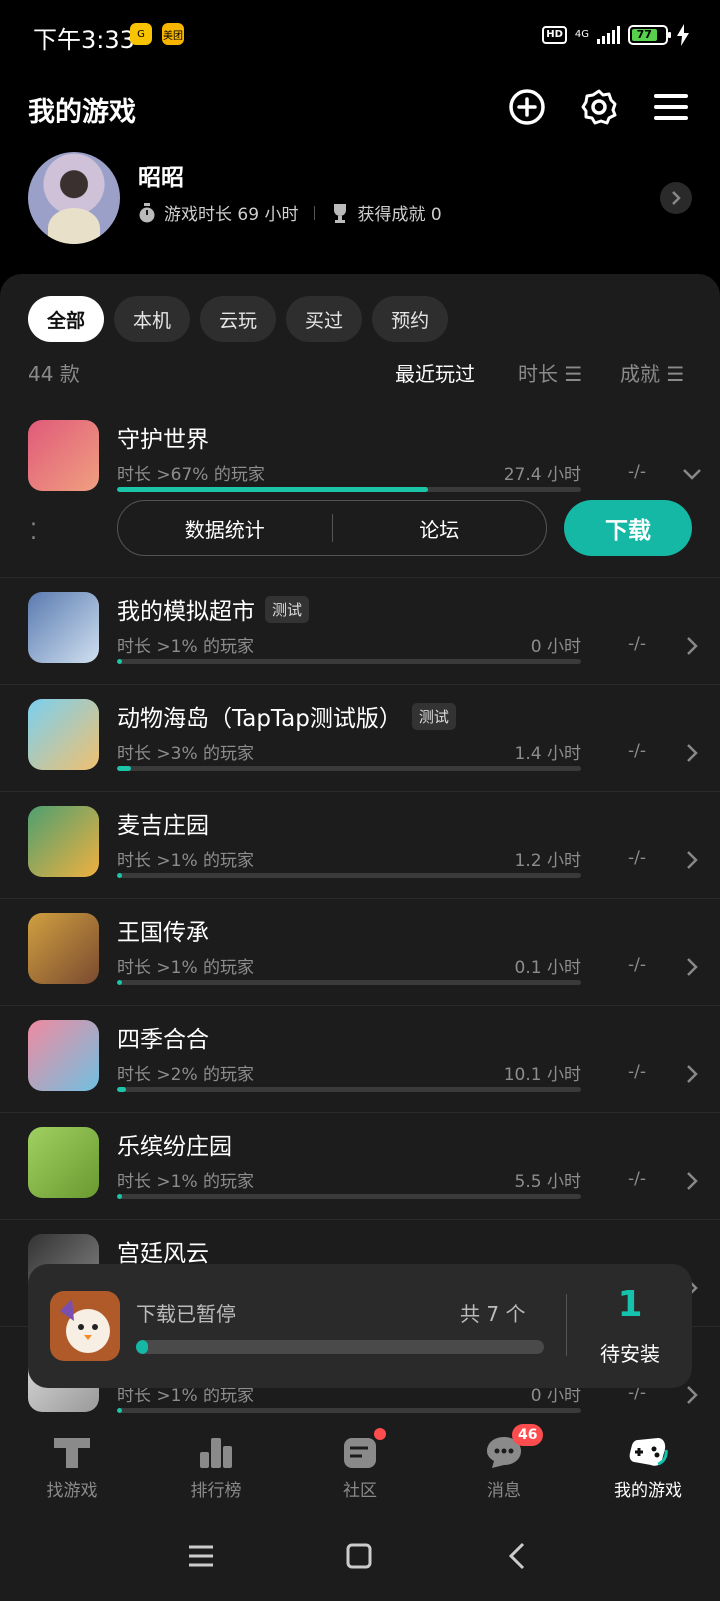  What do you see at coordinates (66, 319) in the screenshot?
I see `filter-all: 全部` at bounding box center [66, 319].